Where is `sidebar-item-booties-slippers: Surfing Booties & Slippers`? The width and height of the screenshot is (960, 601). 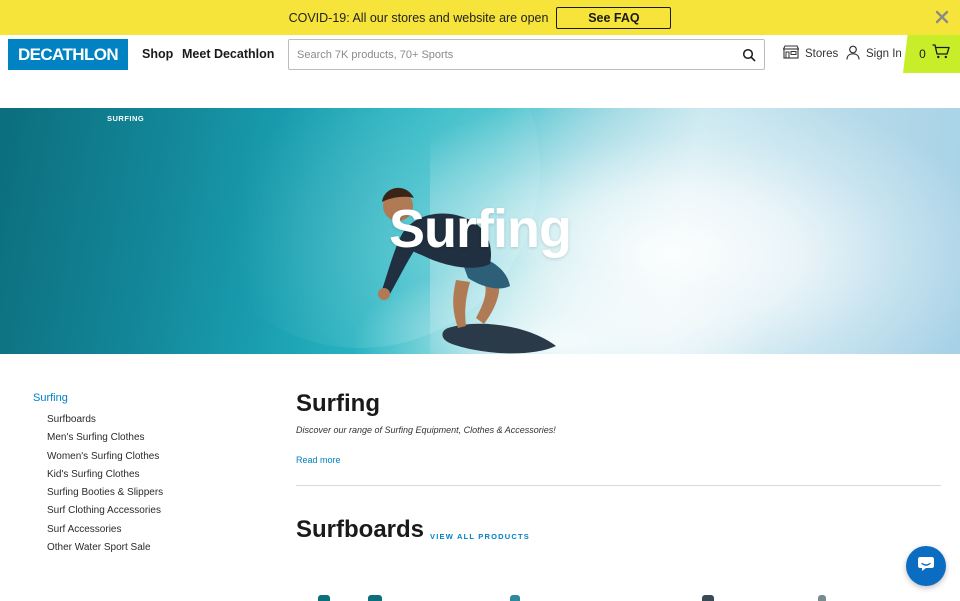 sidebar-item-booties-slippers: Surfing Booties & Slippers is located at coordinates (140, 493).